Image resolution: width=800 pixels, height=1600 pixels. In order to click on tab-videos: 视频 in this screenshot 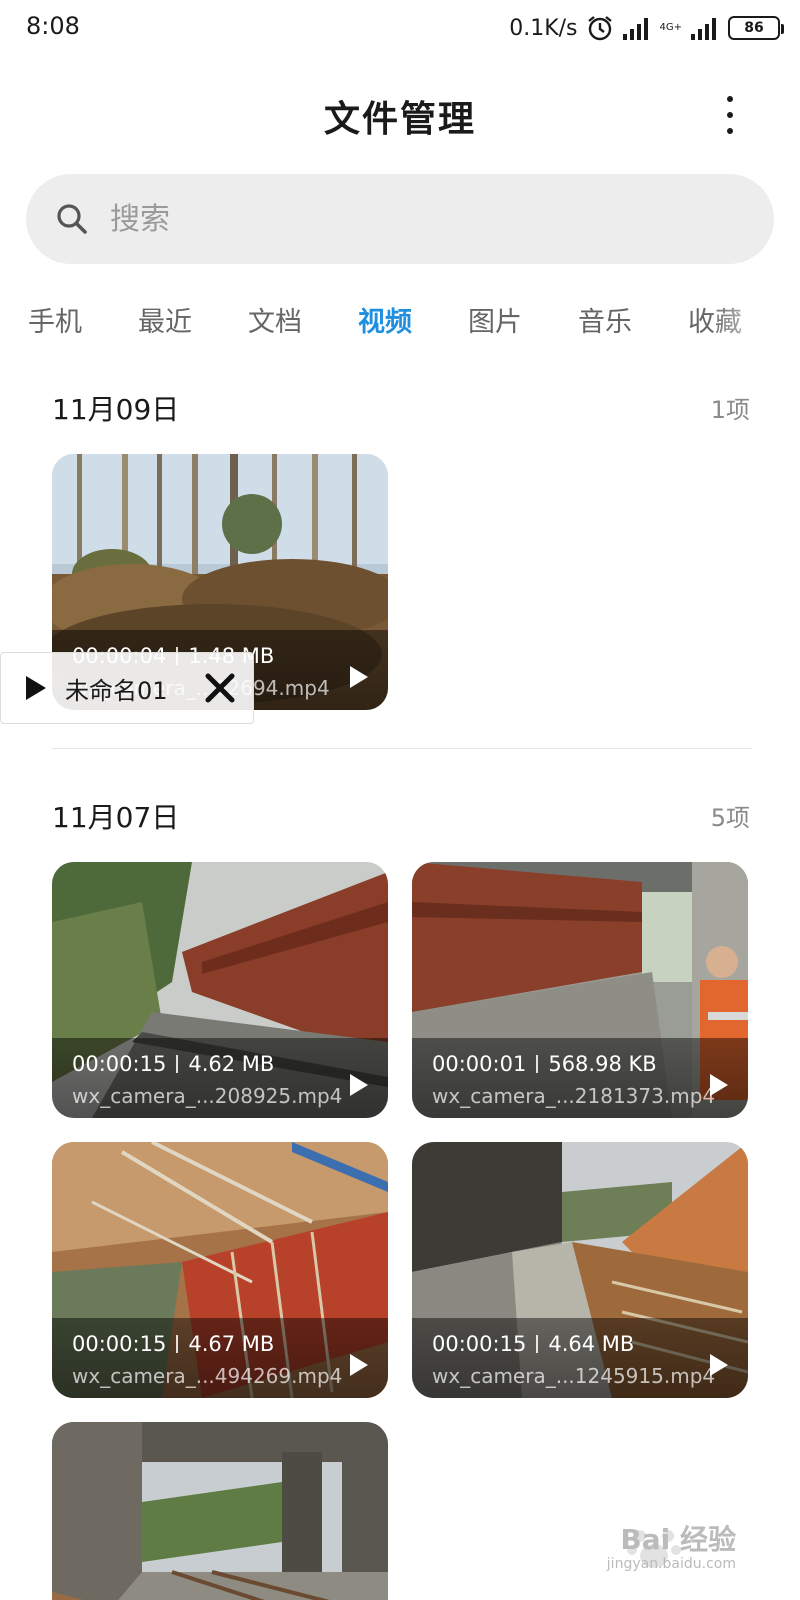, I will do `click(385, 319)`.